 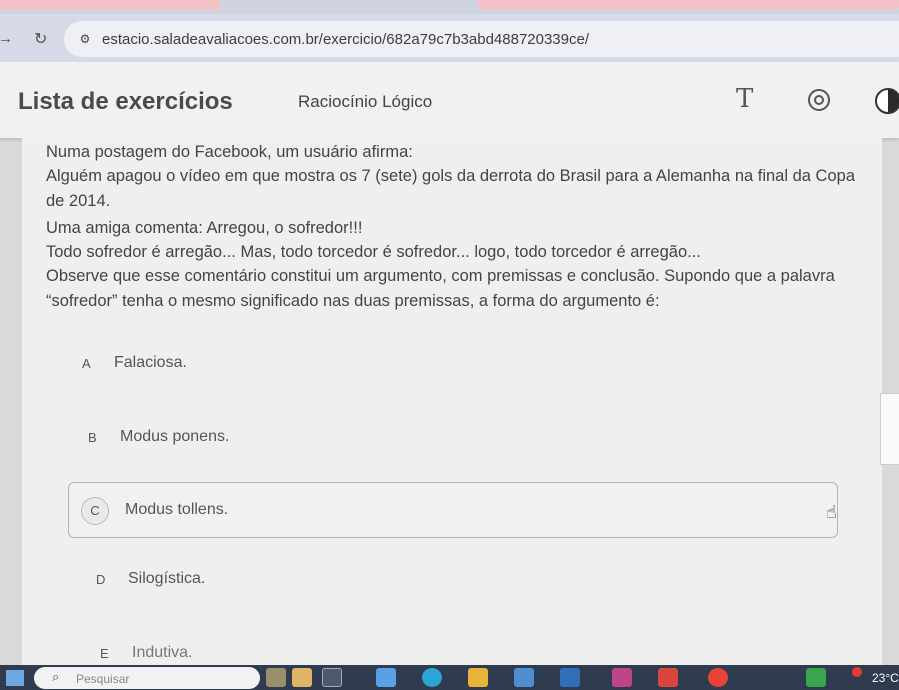 What do you see at coordinates (386, 677) in the screenshot?
I see `chat-icon` at bounding box center [386, 677].